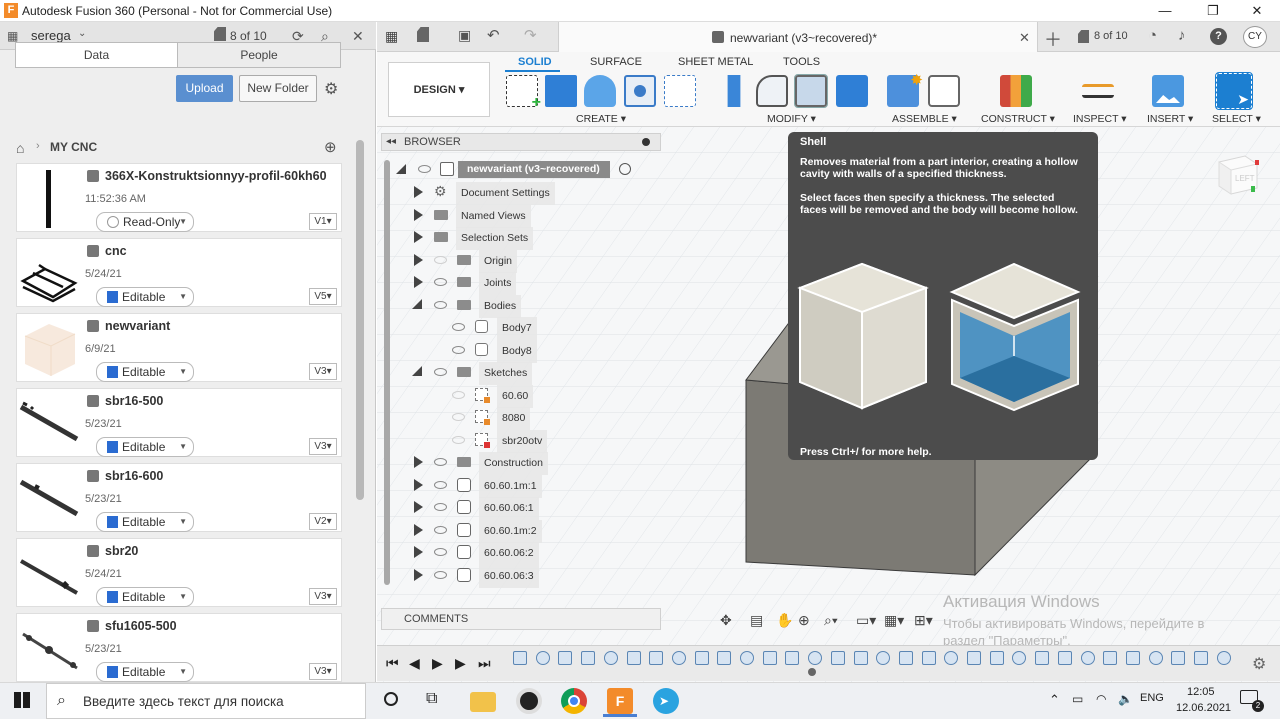 This screenshot has width=1280, height=719. What do you see at coordinates (330, 147) in the screenshot?
I see `new-project-icon: ⊕` at bounding box center [330, 147].